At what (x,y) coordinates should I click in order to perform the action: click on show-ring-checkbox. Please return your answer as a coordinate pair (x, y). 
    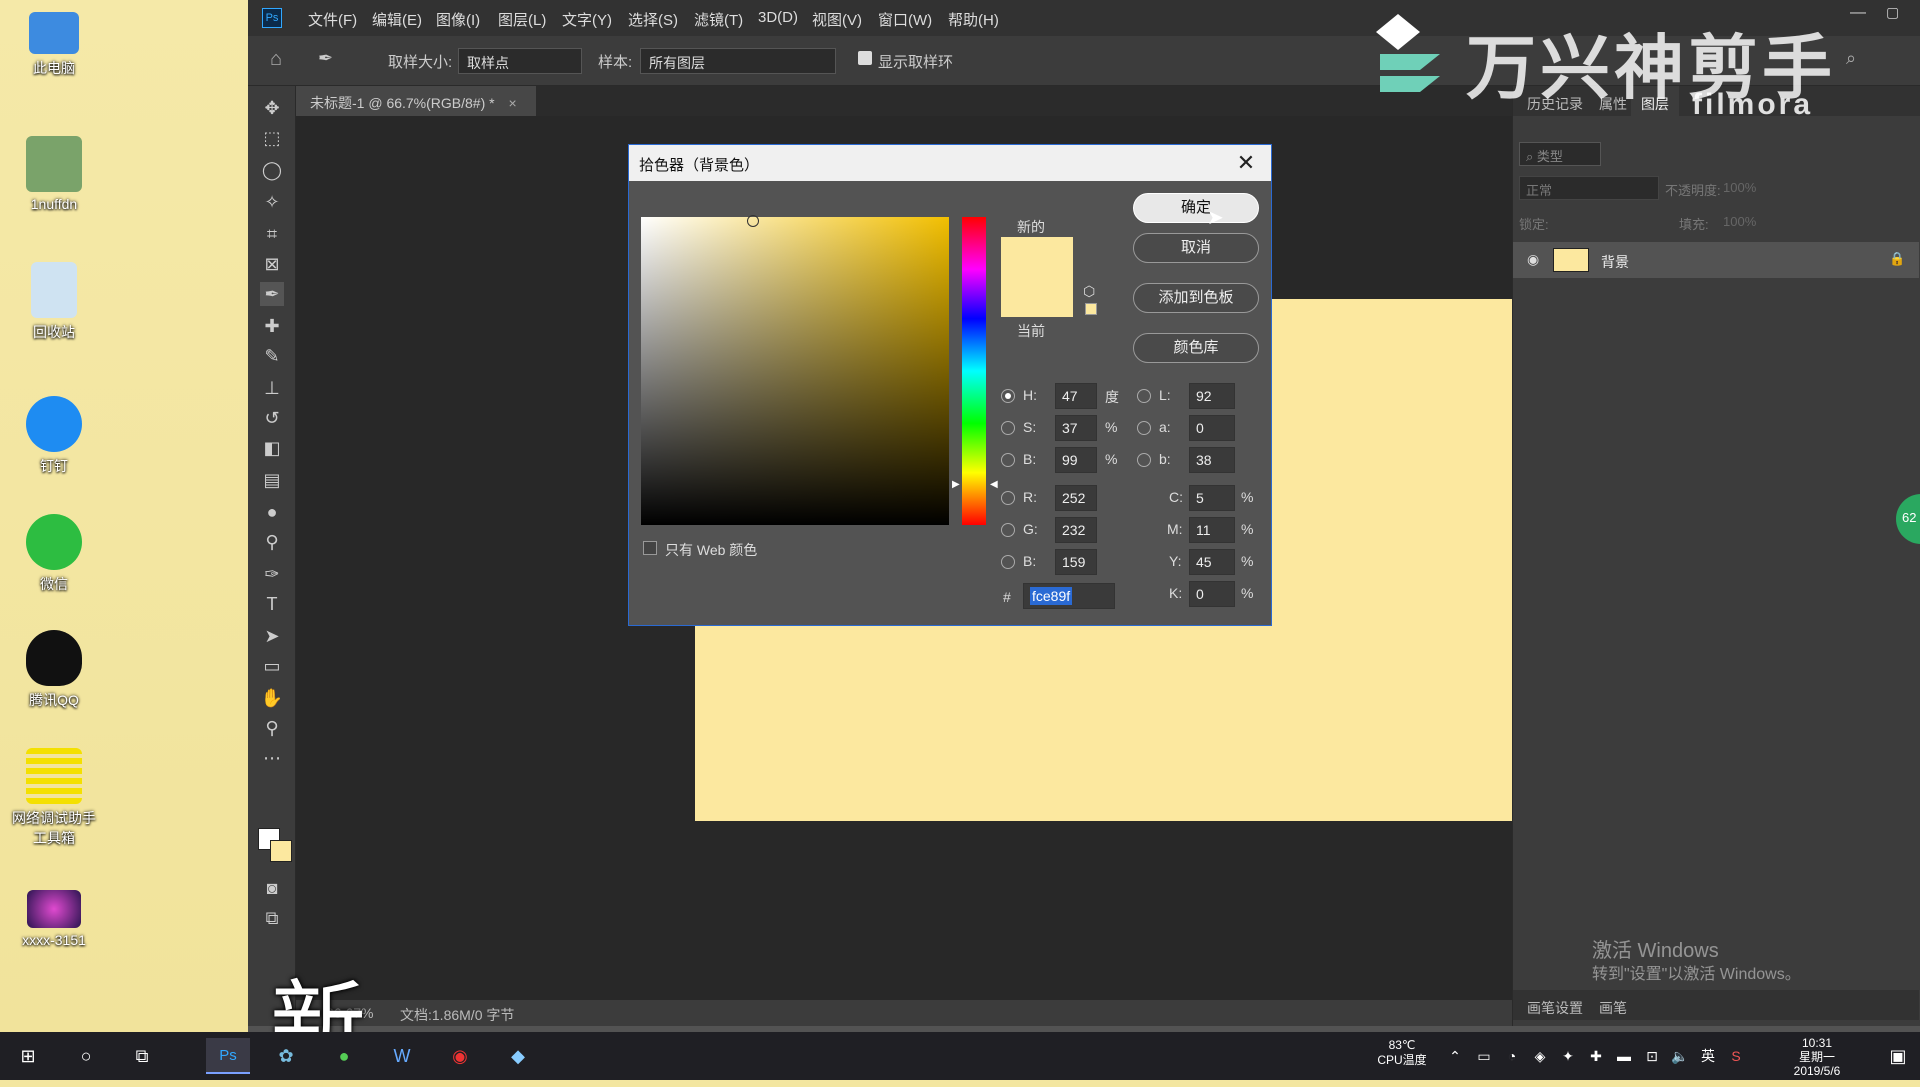
    Looking at the image, I should click on (865, 58).